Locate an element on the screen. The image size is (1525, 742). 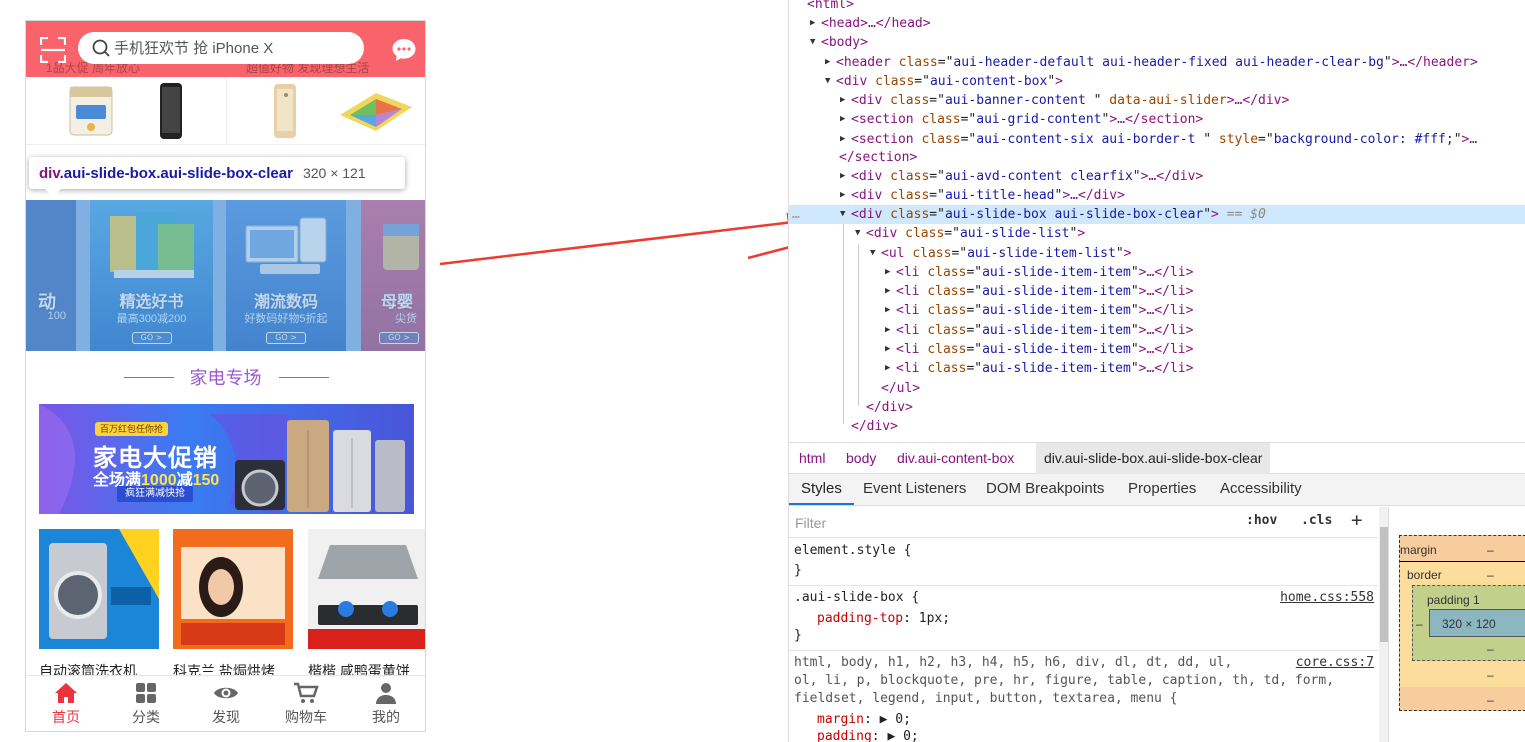
message-icon is located at coordinates (404, 50).